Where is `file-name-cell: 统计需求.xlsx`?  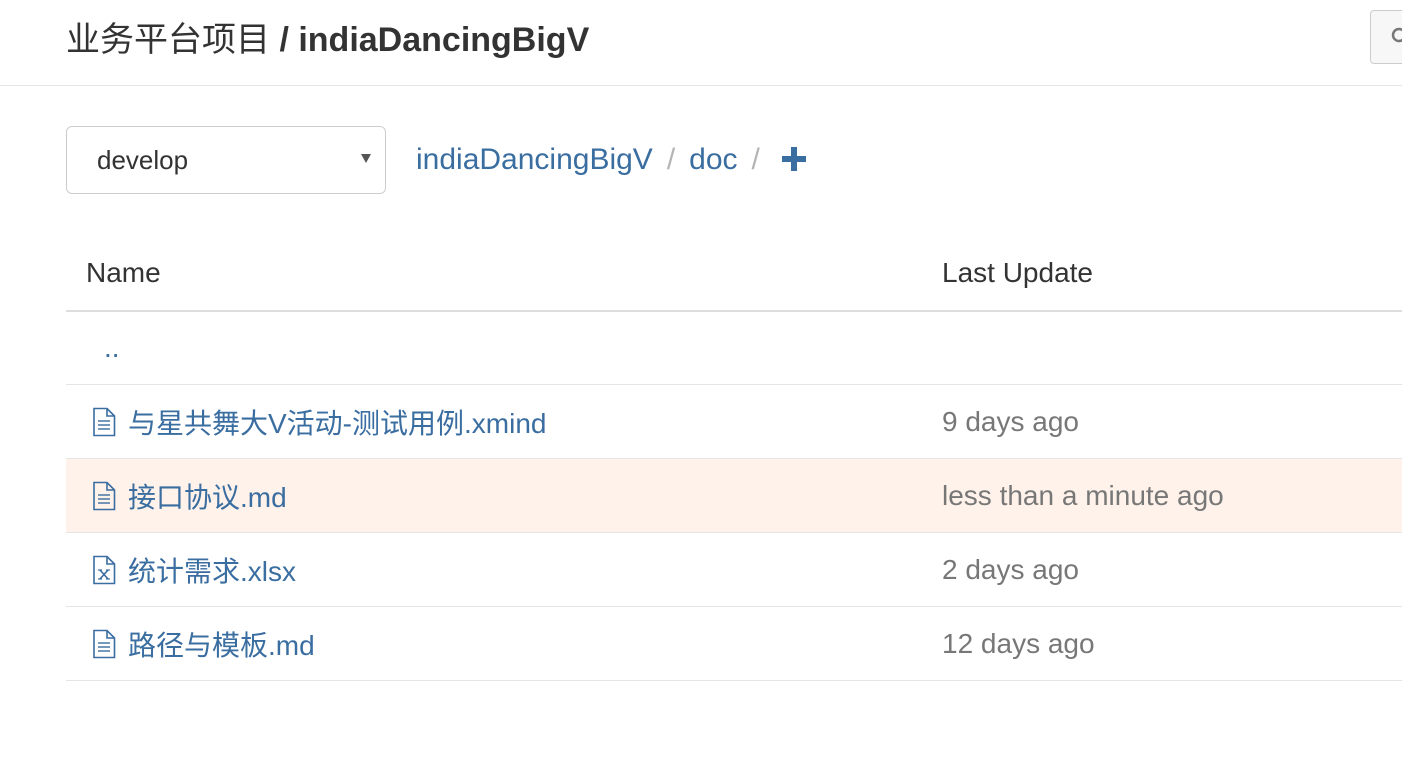 file-name-cell: 统计需求.xlsx is located at coordinates (504, 569).